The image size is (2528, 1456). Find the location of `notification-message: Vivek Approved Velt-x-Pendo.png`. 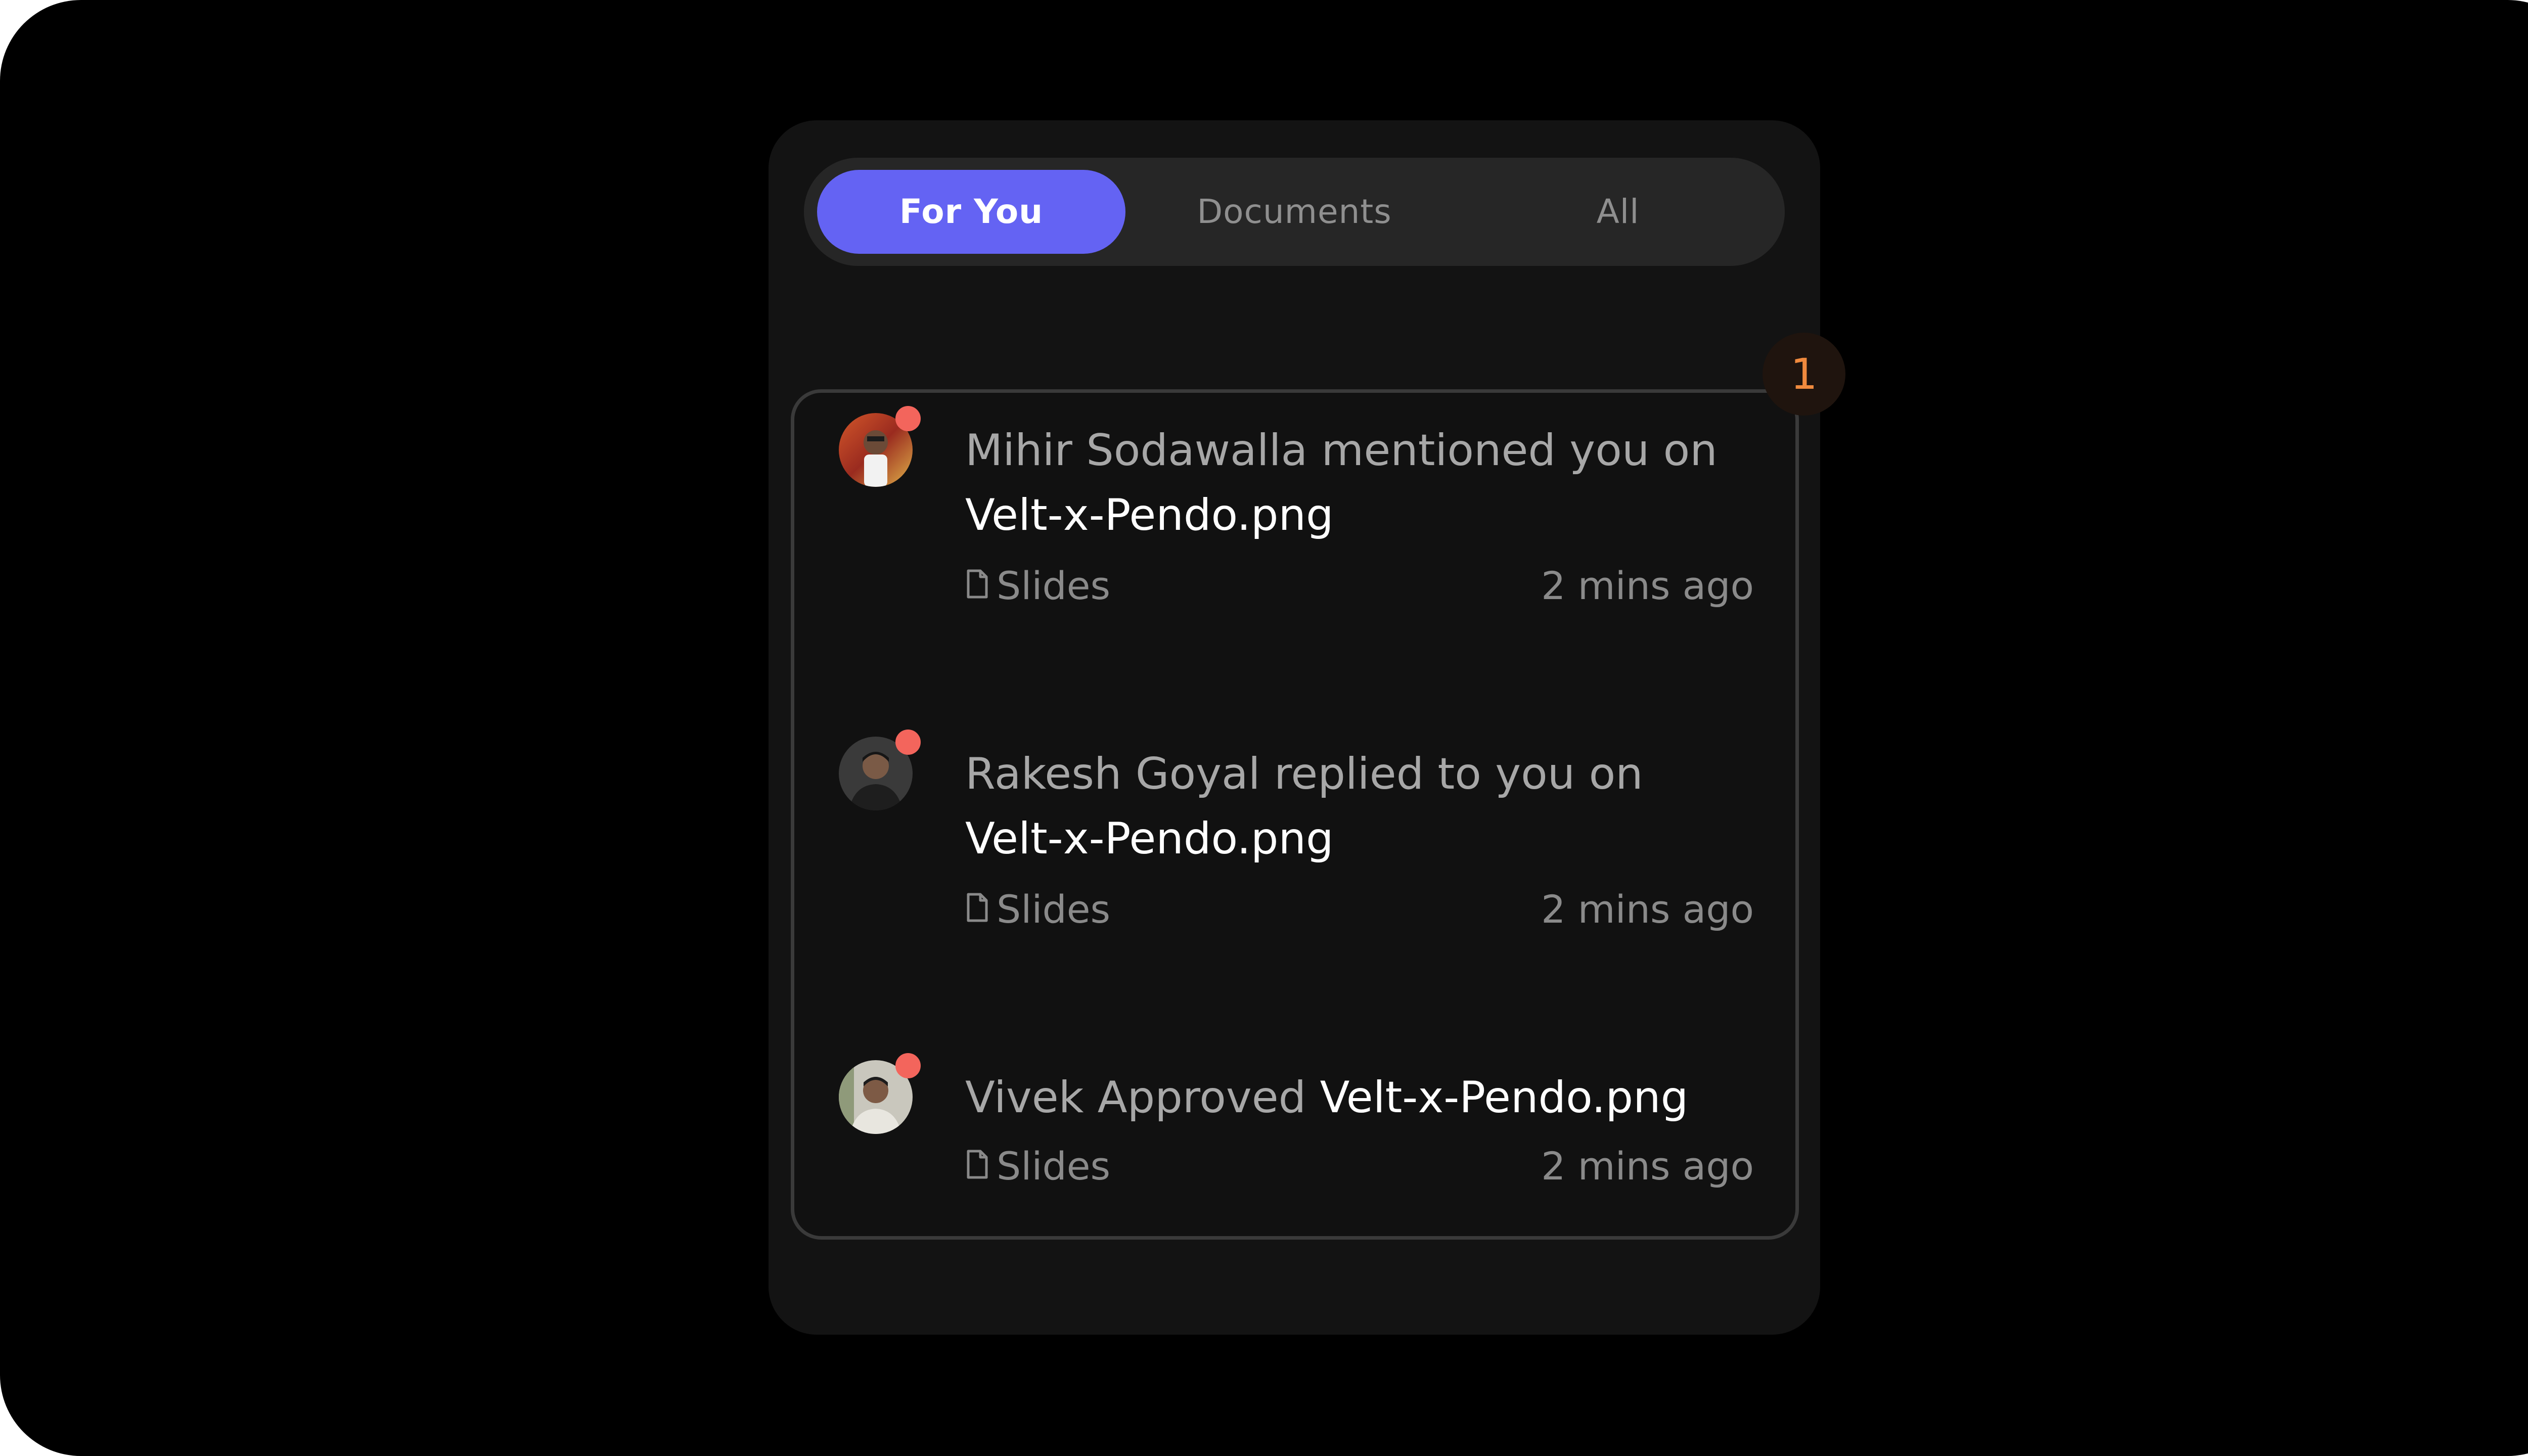

notification-message: Vivek Approved Velt-x-Pendo.png is located at coordinates (1360, 1097).